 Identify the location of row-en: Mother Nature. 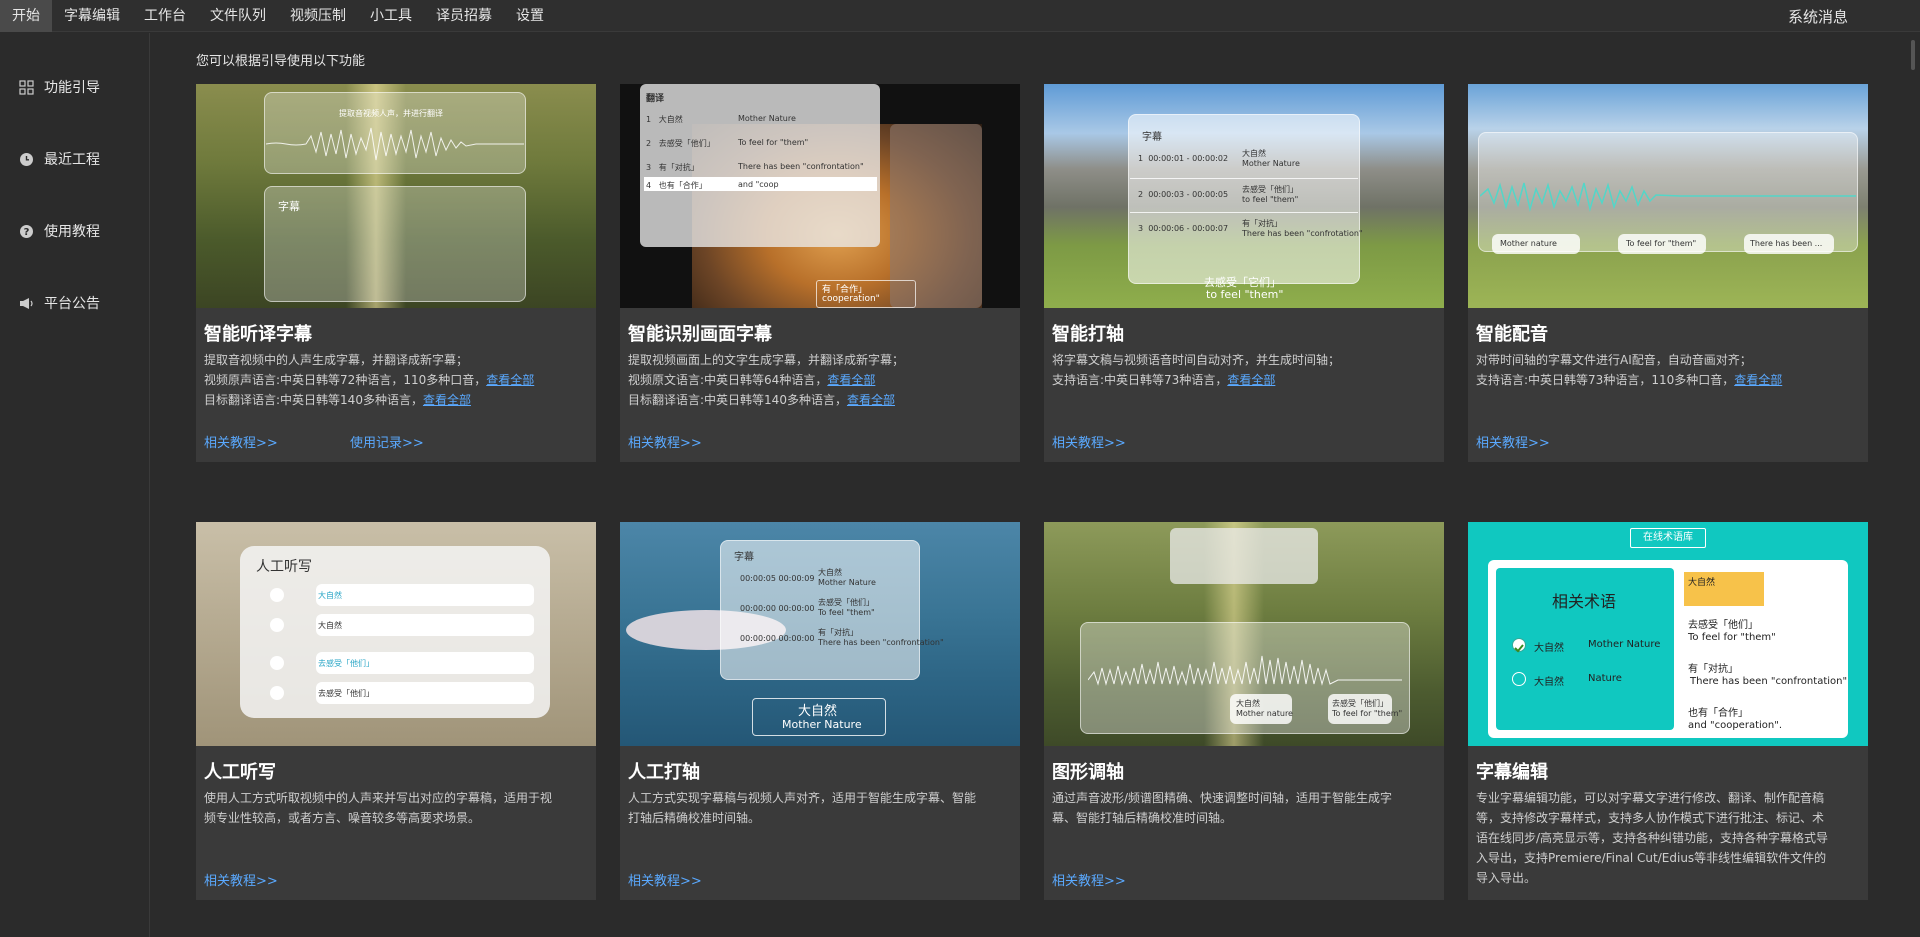
(847, 582).